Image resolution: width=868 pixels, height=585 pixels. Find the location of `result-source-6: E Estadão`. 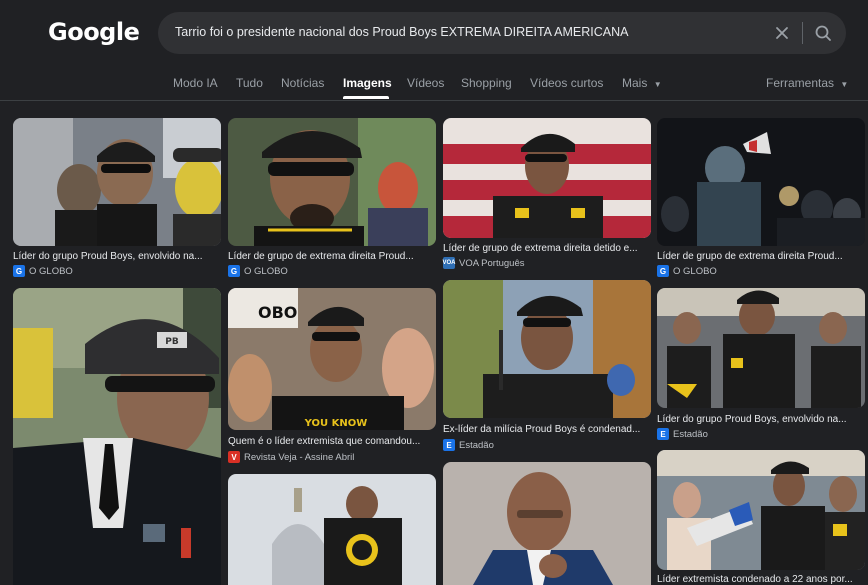

result-source-6: E Estadão is located at coordinates (468, 445).